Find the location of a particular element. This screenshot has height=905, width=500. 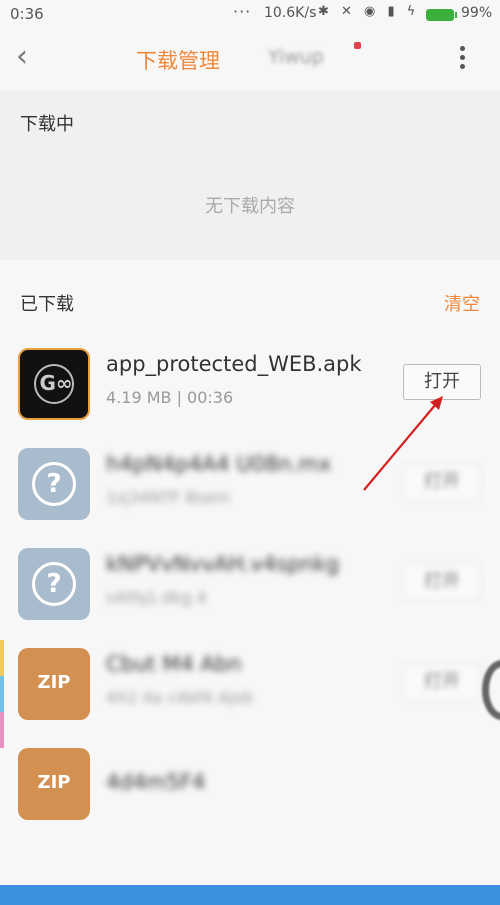

status-bar: 0:36 ··· 10.6K/s ✱ ✕ ◉ ▮ ϟ 99% is located at coordinates (250, 14).